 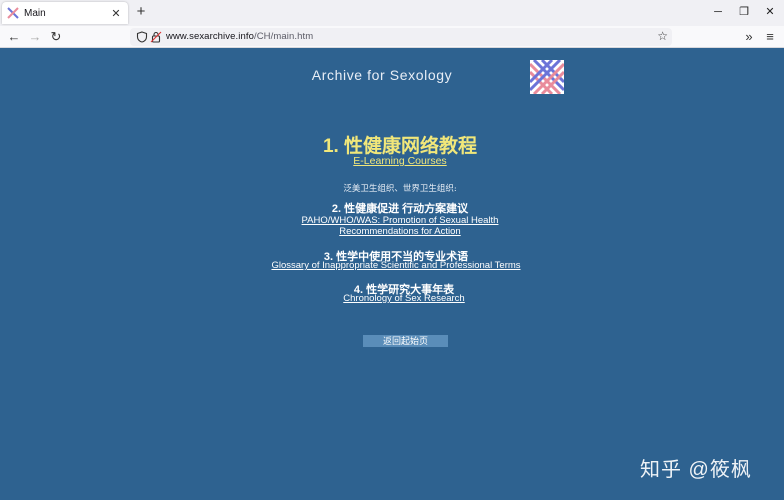 What do you see at coordinates (400, 189) in the screenshot?
I see `organization-note: 泛美卫生组织、世界卫生组织:` at bounding box center [400, 189].